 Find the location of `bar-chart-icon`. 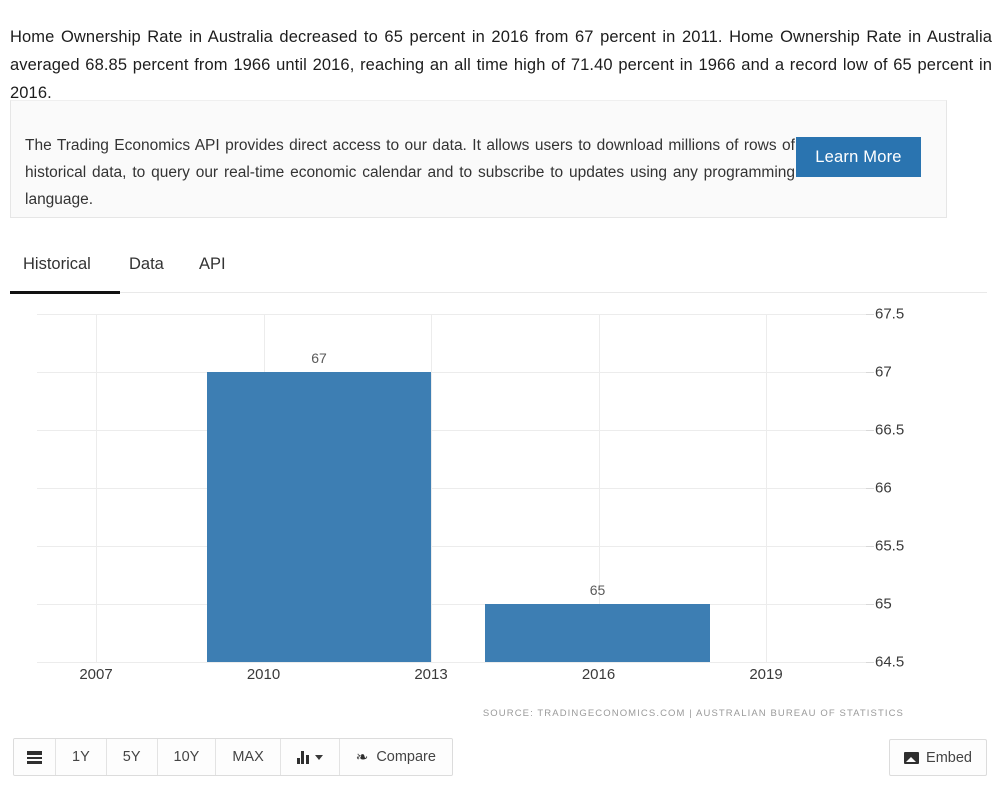

bar-chart-icon is located at coordinates (302, 757).